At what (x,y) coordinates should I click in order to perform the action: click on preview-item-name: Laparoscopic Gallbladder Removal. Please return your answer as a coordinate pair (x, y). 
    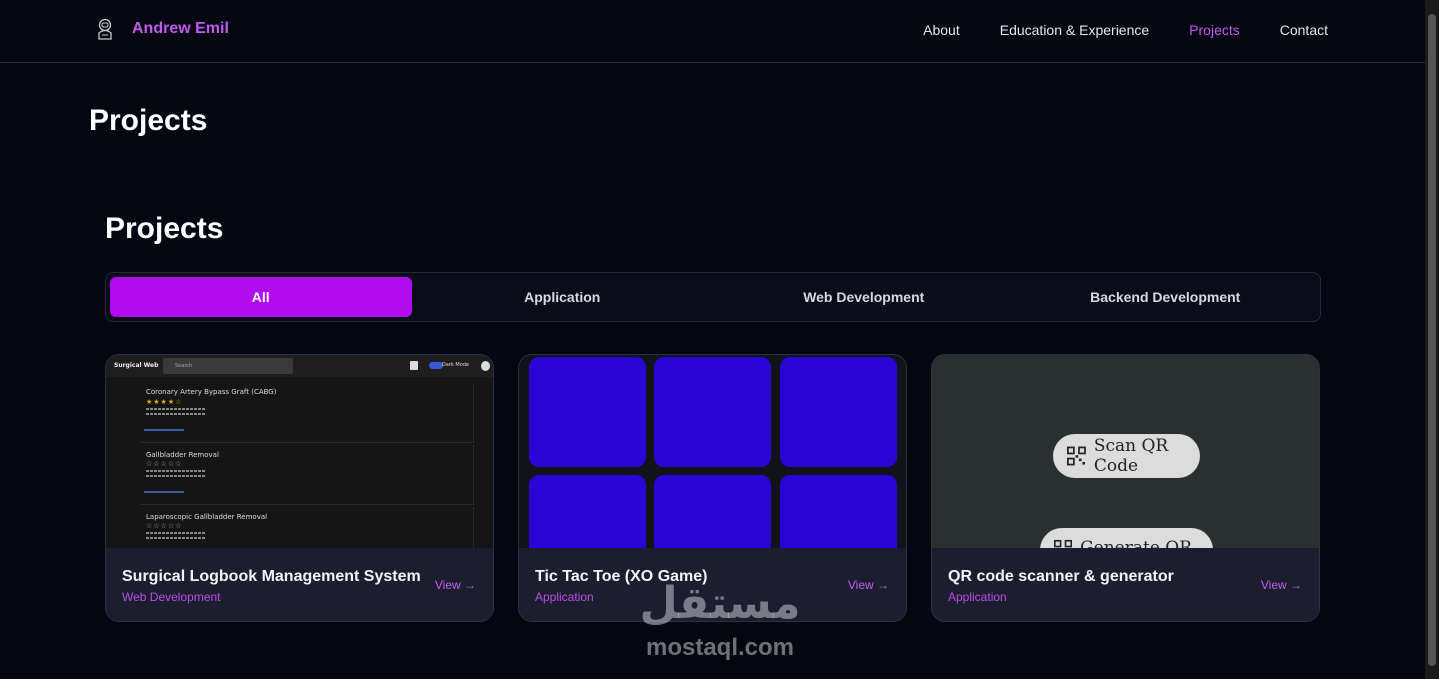
    Looking at the image, I should click on (207, 517).